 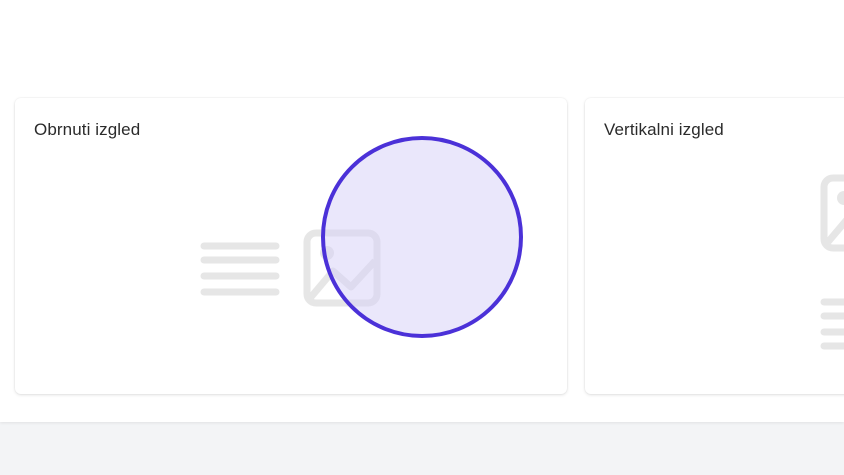 I want to click on card-title: Obrnuti izgled, so click(x=87, y=129).